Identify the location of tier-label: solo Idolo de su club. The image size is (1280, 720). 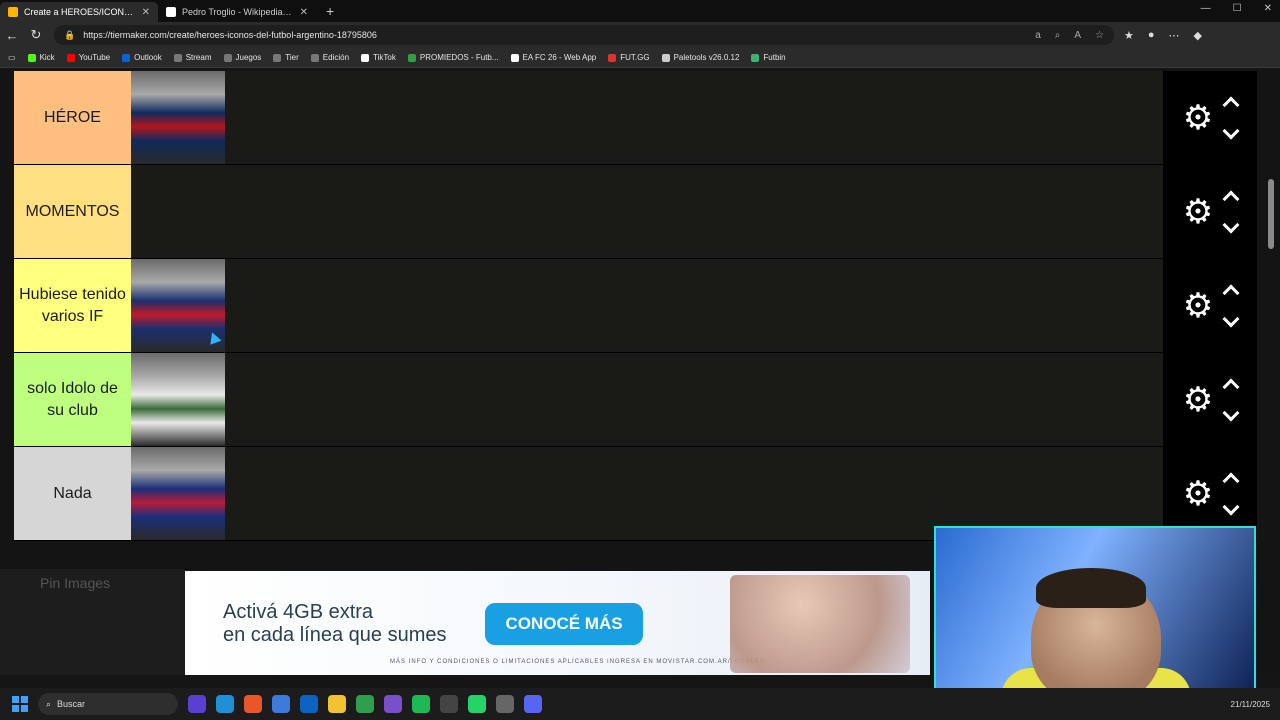
(72, 399).